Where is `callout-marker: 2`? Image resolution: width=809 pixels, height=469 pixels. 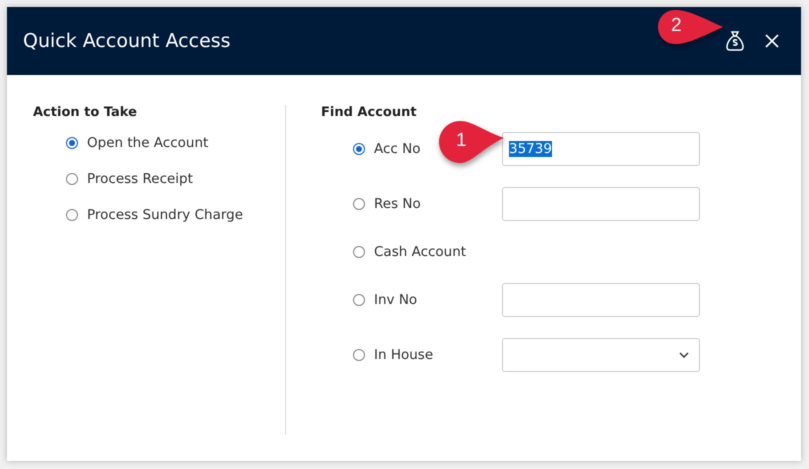 callout-marker: 2 is located at coordinates (690, 27).